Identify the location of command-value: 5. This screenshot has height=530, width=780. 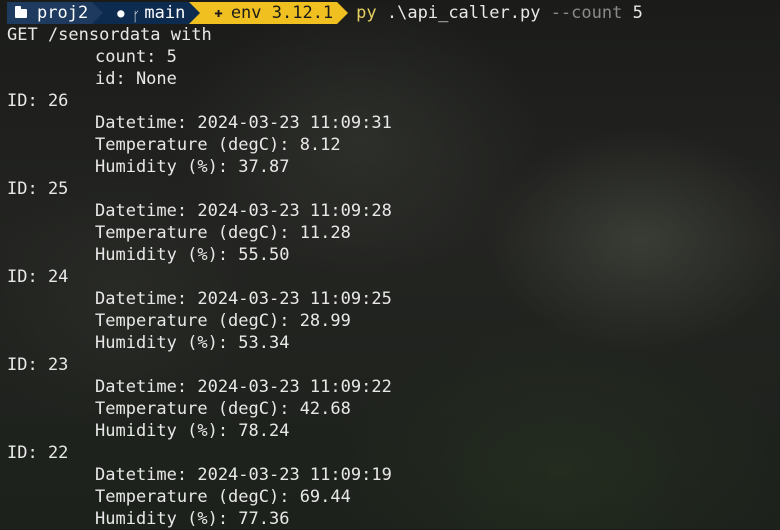
(637, 13).